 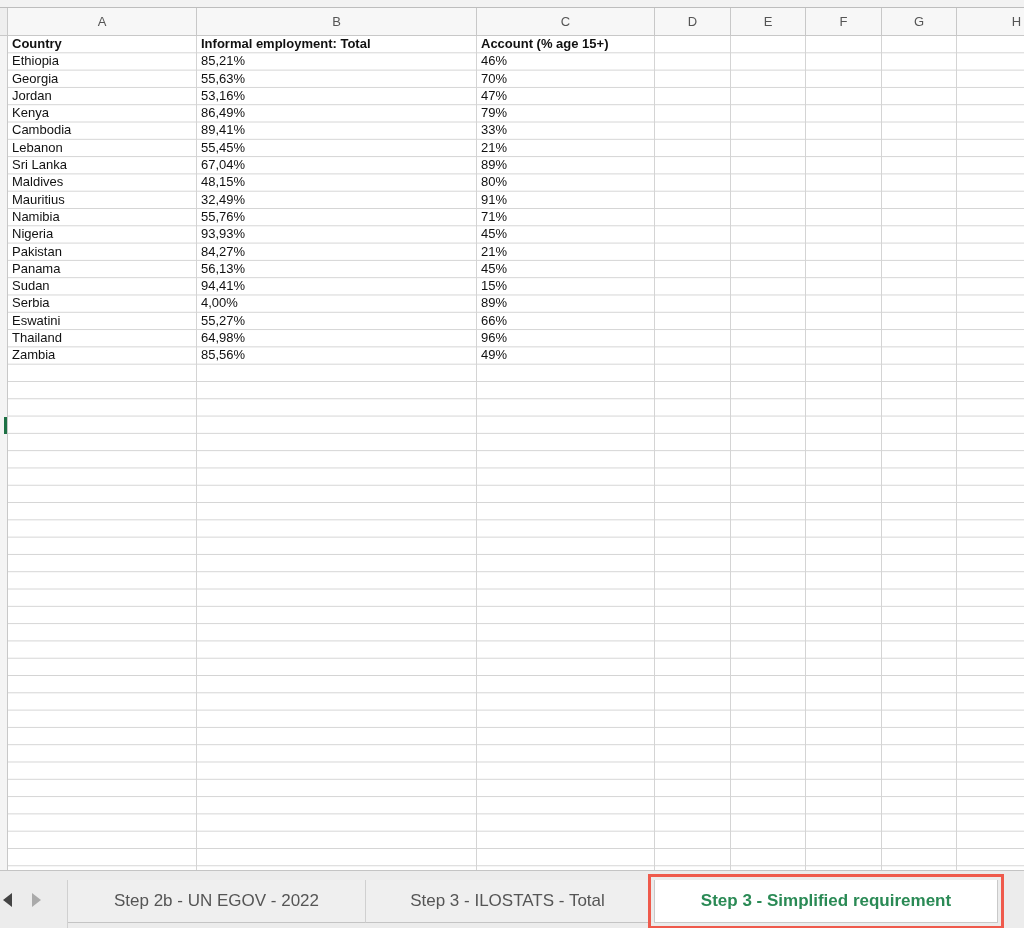 I want to click on table-cell-text: 80%, so click(x=494, y=183).